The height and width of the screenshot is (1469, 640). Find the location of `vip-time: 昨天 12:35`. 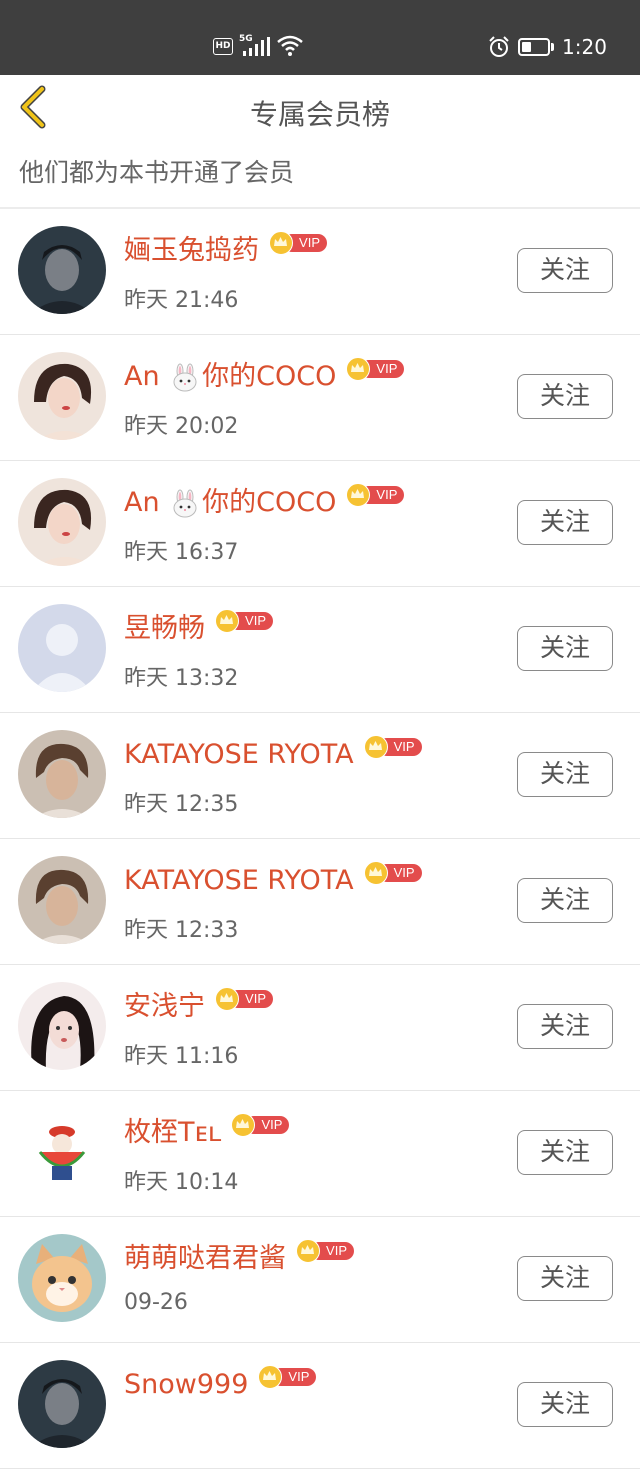

vip-time: 昨天 12:35 is located at coordinates (181, 804).